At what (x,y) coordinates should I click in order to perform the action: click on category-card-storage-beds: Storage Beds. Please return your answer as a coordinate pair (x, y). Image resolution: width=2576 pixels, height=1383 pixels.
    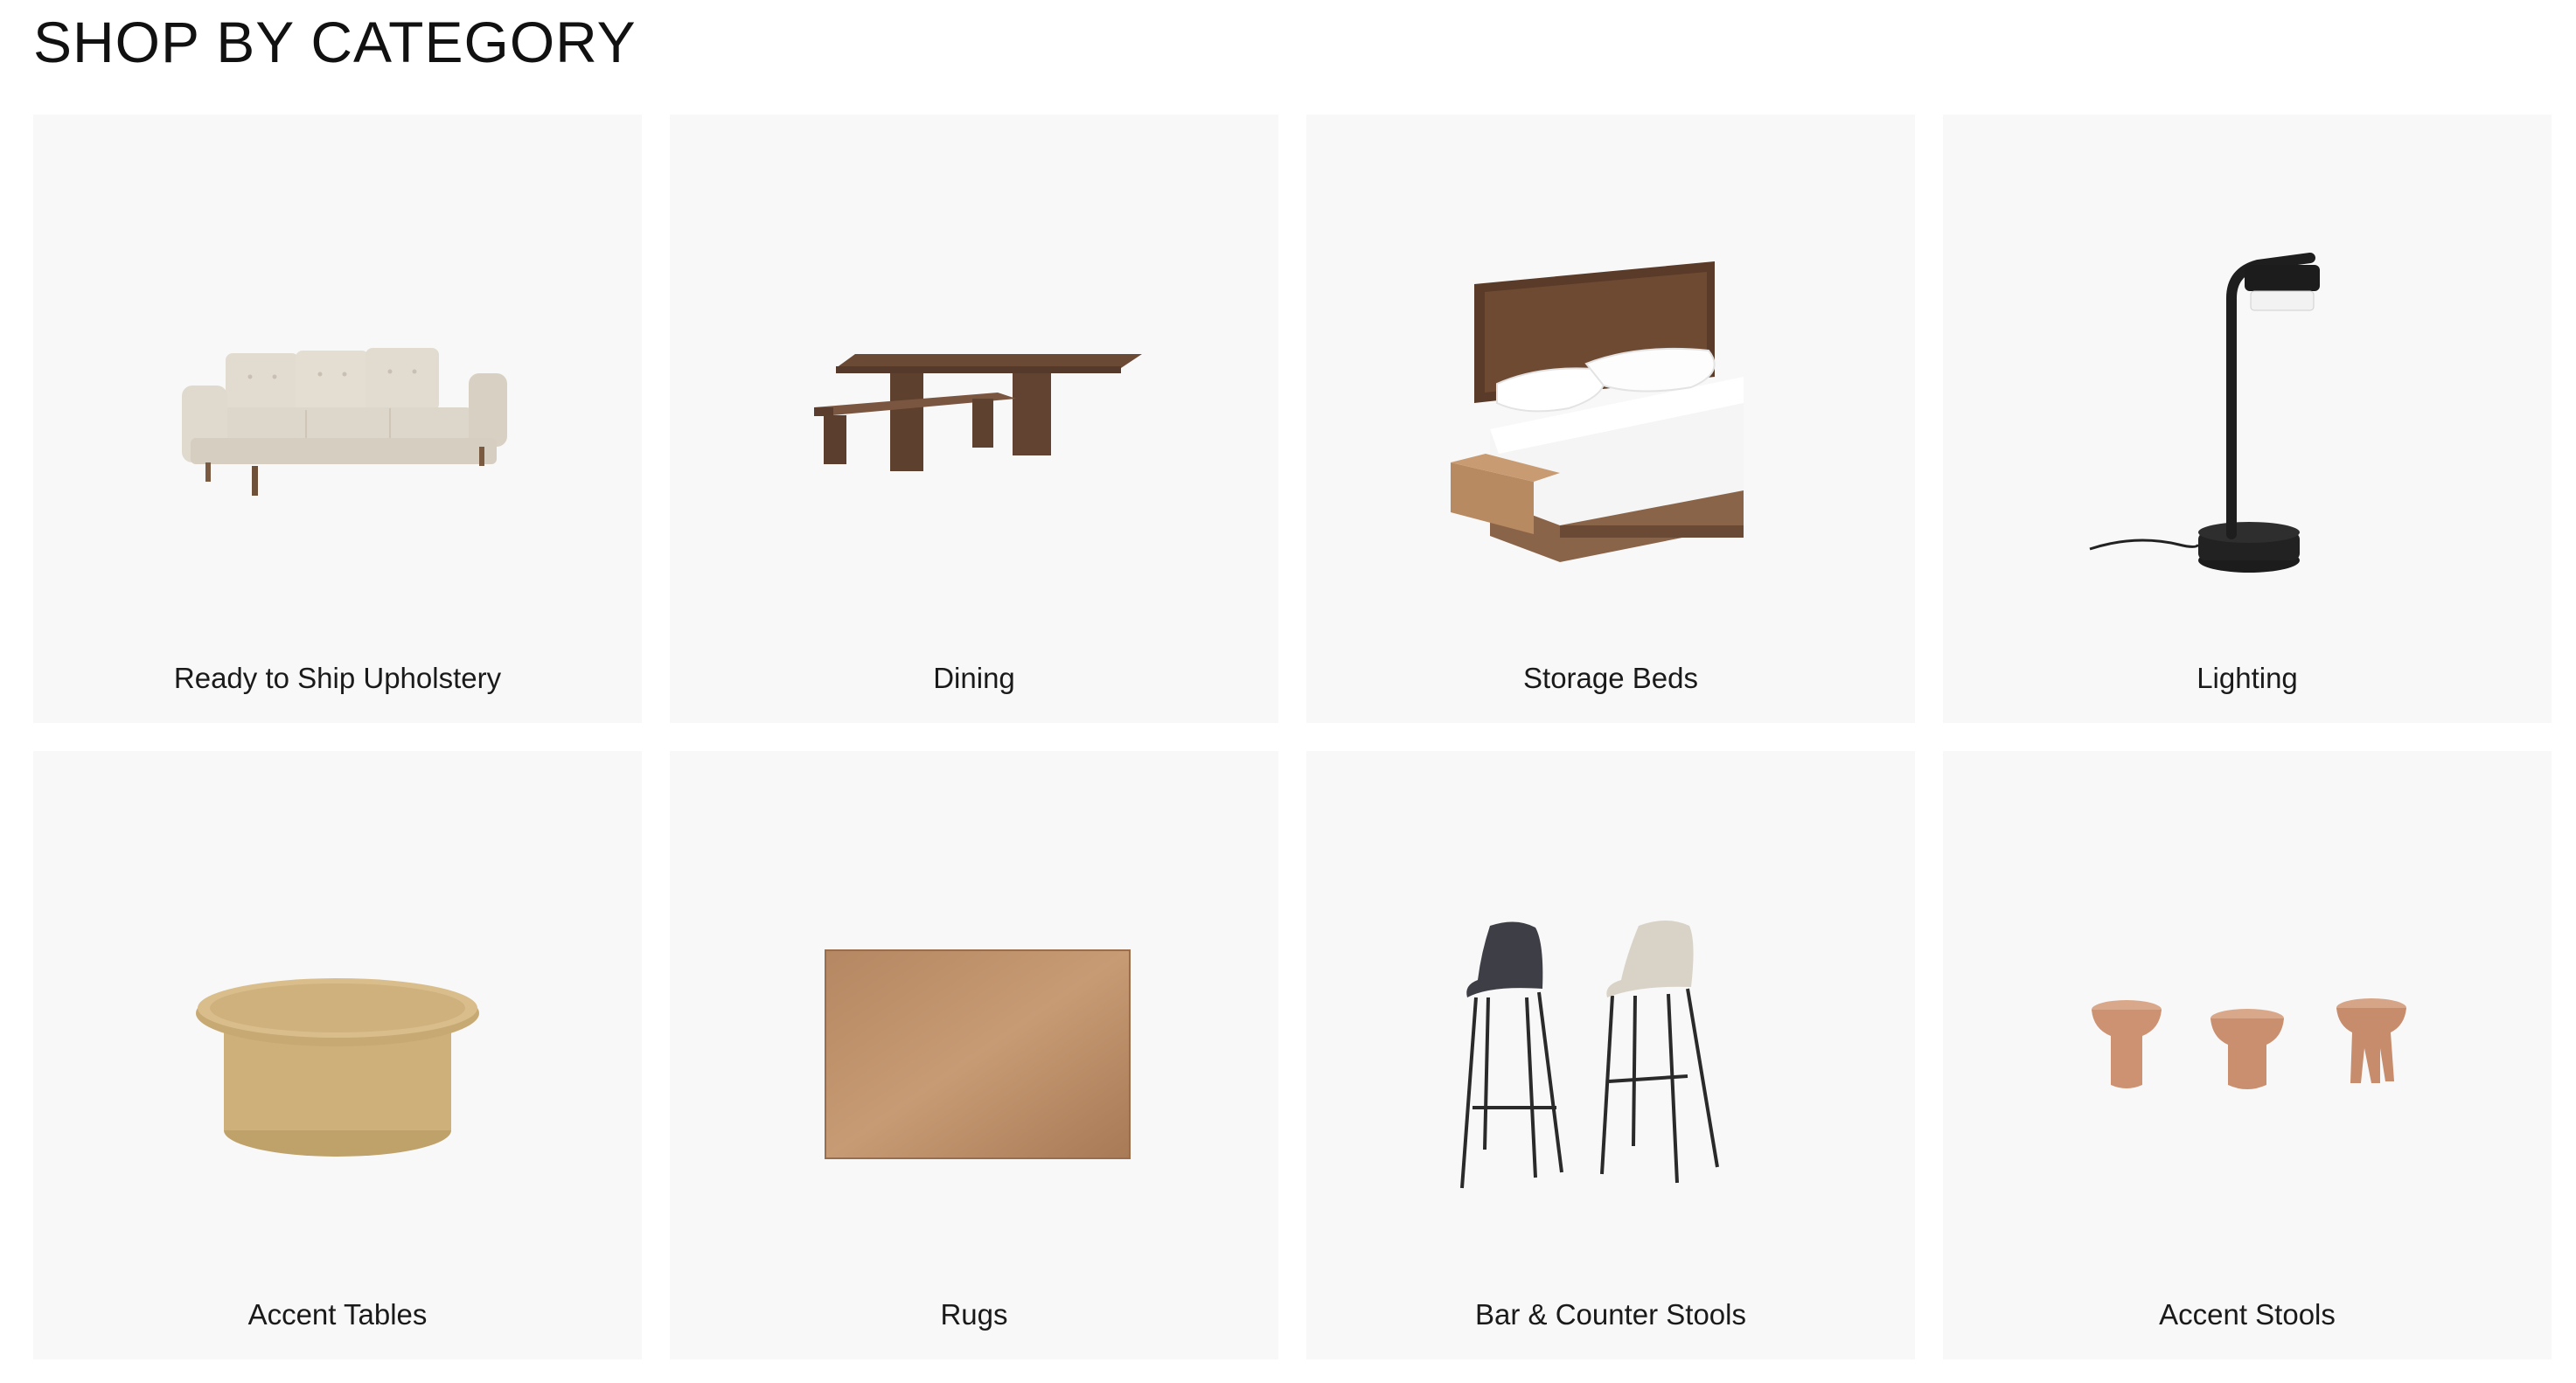
    Looking at the image, I should click on (1610, 419).